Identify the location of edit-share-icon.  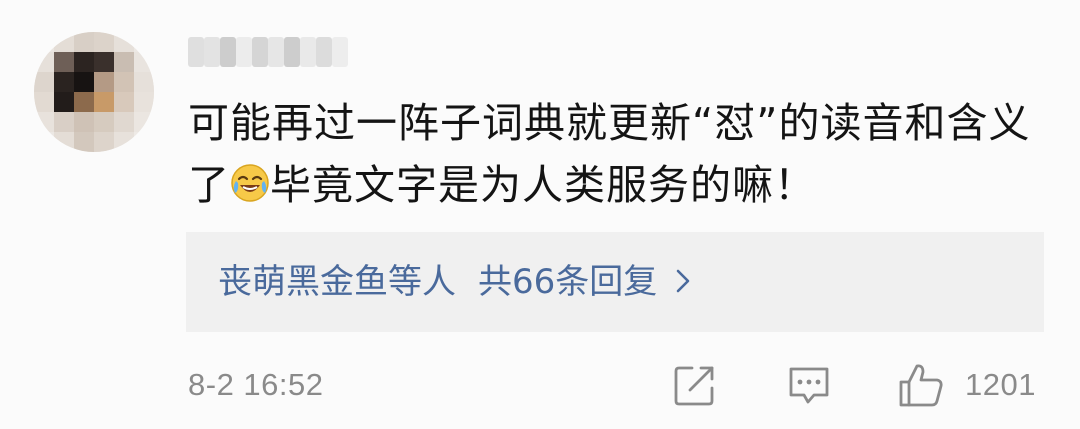
(694, 386).